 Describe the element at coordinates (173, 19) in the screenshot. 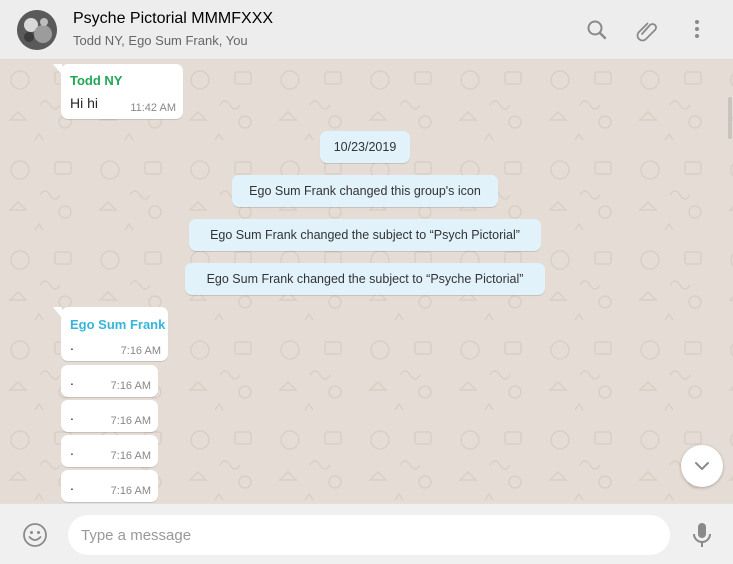

I see `chat-title: Psyche Pictorial MMMFXXX` at that location.